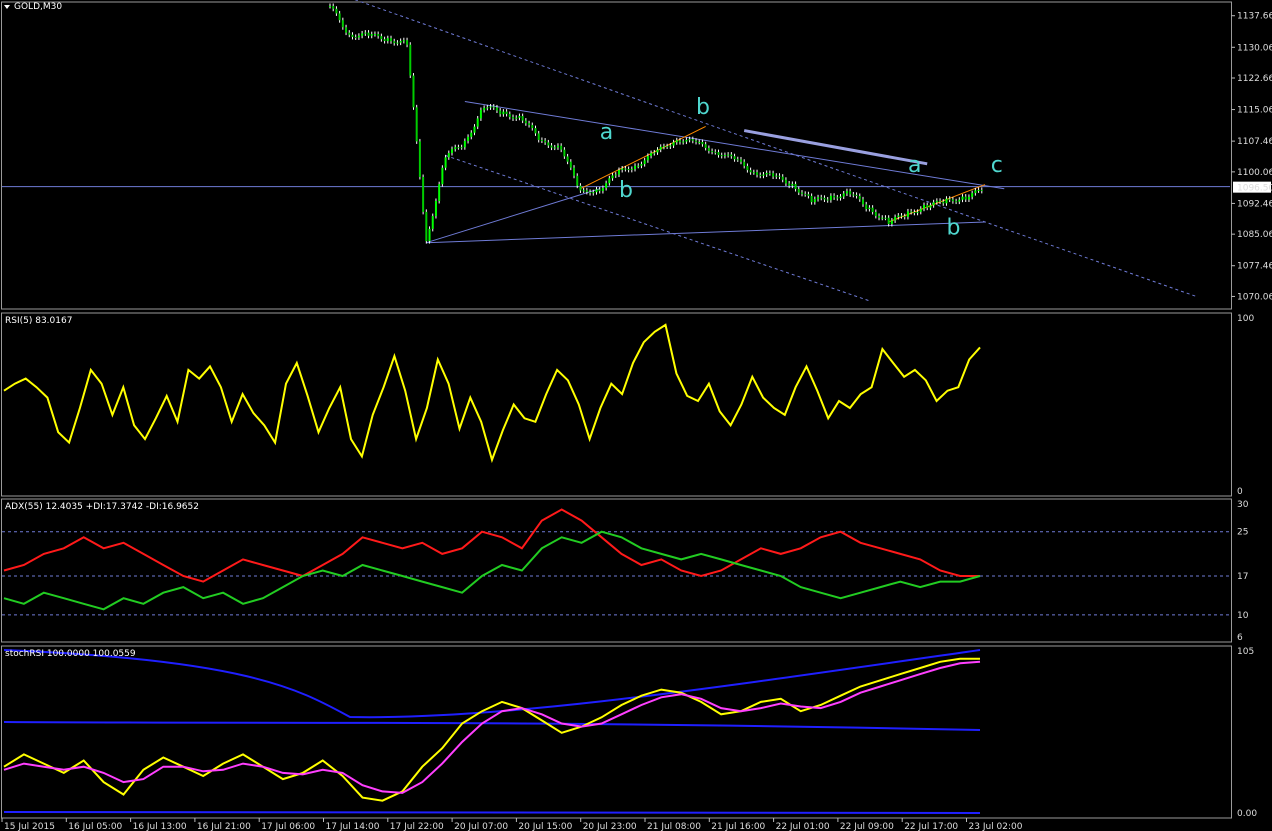 This screenshot has width=1272, height=831. I want to click on price-tick-label: 1115.06, so click(1254, 111).